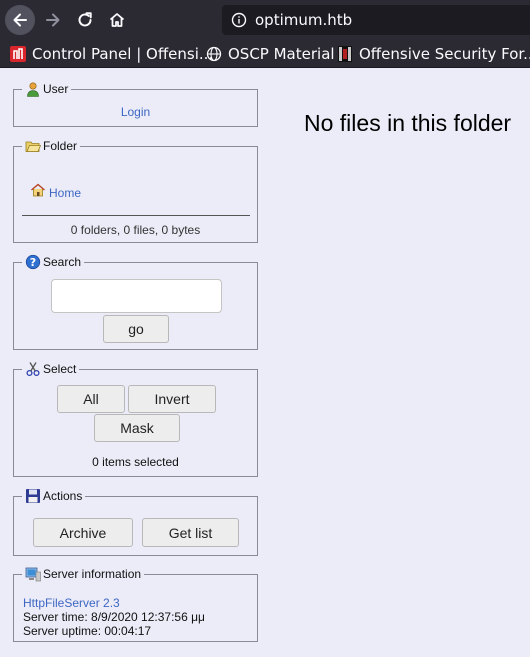  Describe the element at coordinates (345, 54) in the screenshot. I see `offsec-forum-icon` at that location.